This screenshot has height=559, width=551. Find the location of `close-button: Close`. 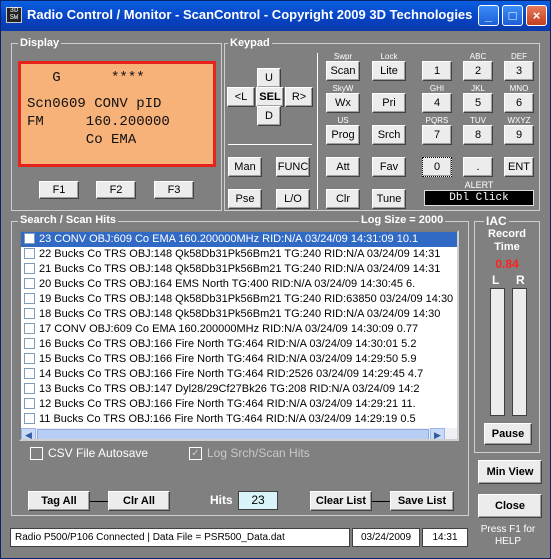

close-button: Close is located at coordinates (510, 506).